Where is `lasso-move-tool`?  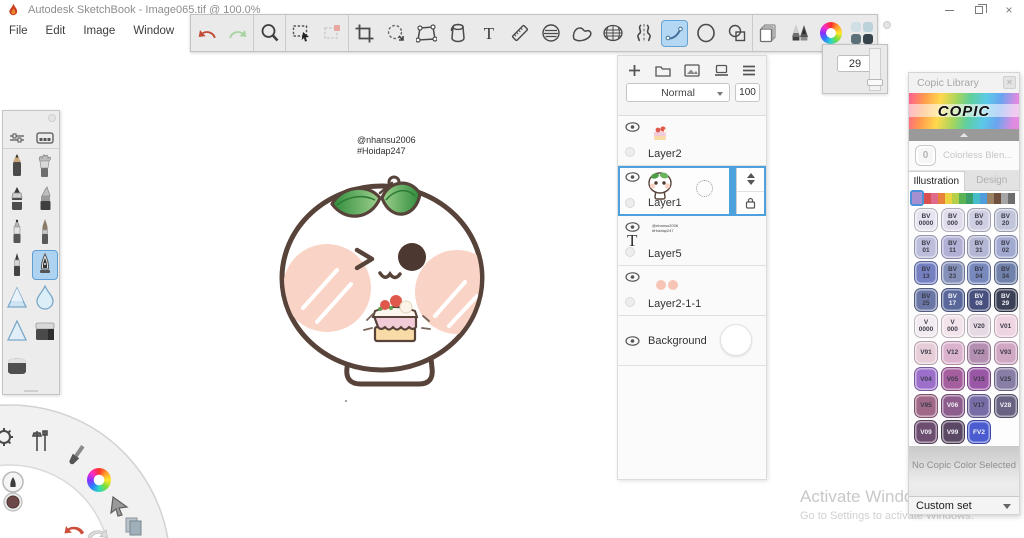
lasso-move-tool is located at coordinates (395, 33).